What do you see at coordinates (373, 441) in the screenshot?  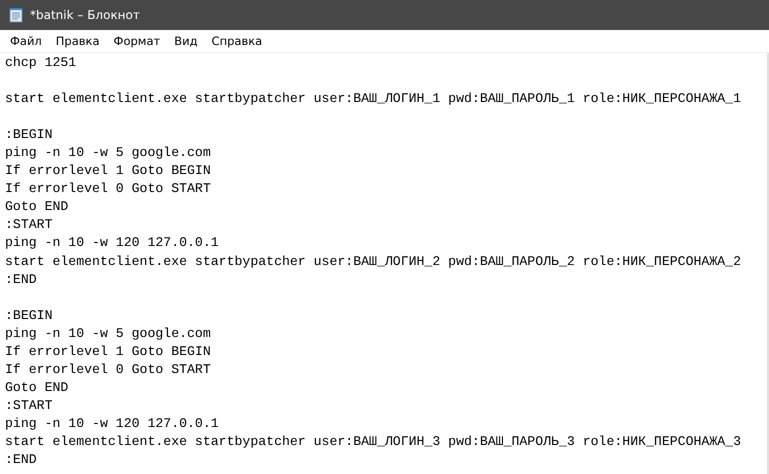 I see `code-line: start elementclient.exe startbypatcher user:ВАШ_ЛОГИН_3 pwd:ВАШ_ПАРОЛЬ_3 role:НИК_ПЕРСОНАЖА_3` at bounding box center [373, 441].